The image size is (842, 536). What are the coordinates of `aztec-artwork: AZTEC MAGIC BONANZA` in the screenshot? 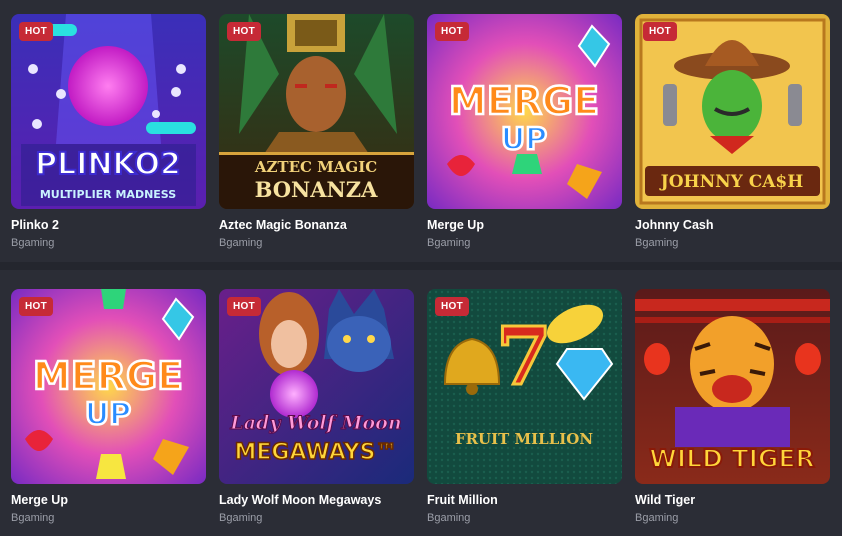 It's located at (316, 111).